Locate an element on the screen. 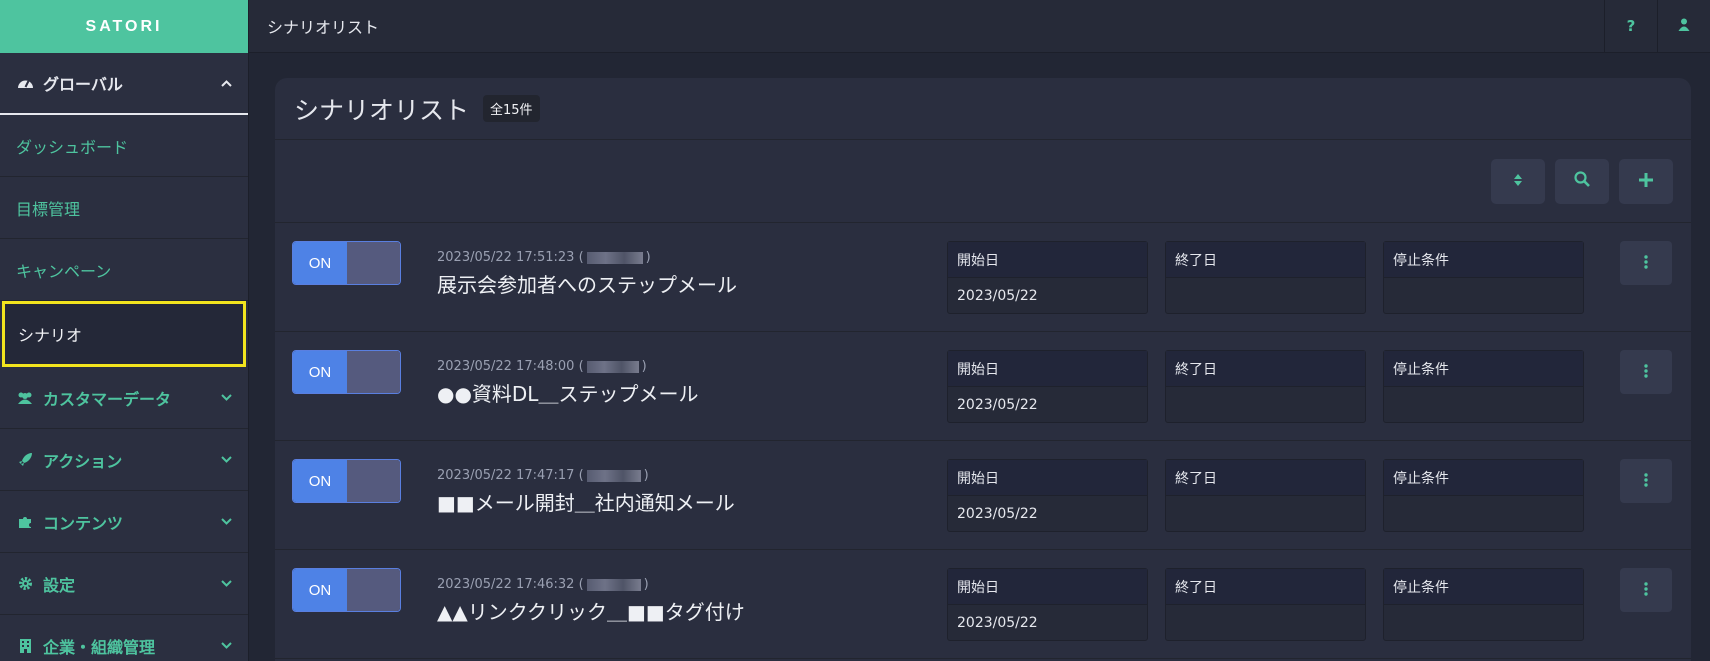 The height and width of the screenshot is (661, 1710). puzzle-icon is located at coordinates (25, 522).